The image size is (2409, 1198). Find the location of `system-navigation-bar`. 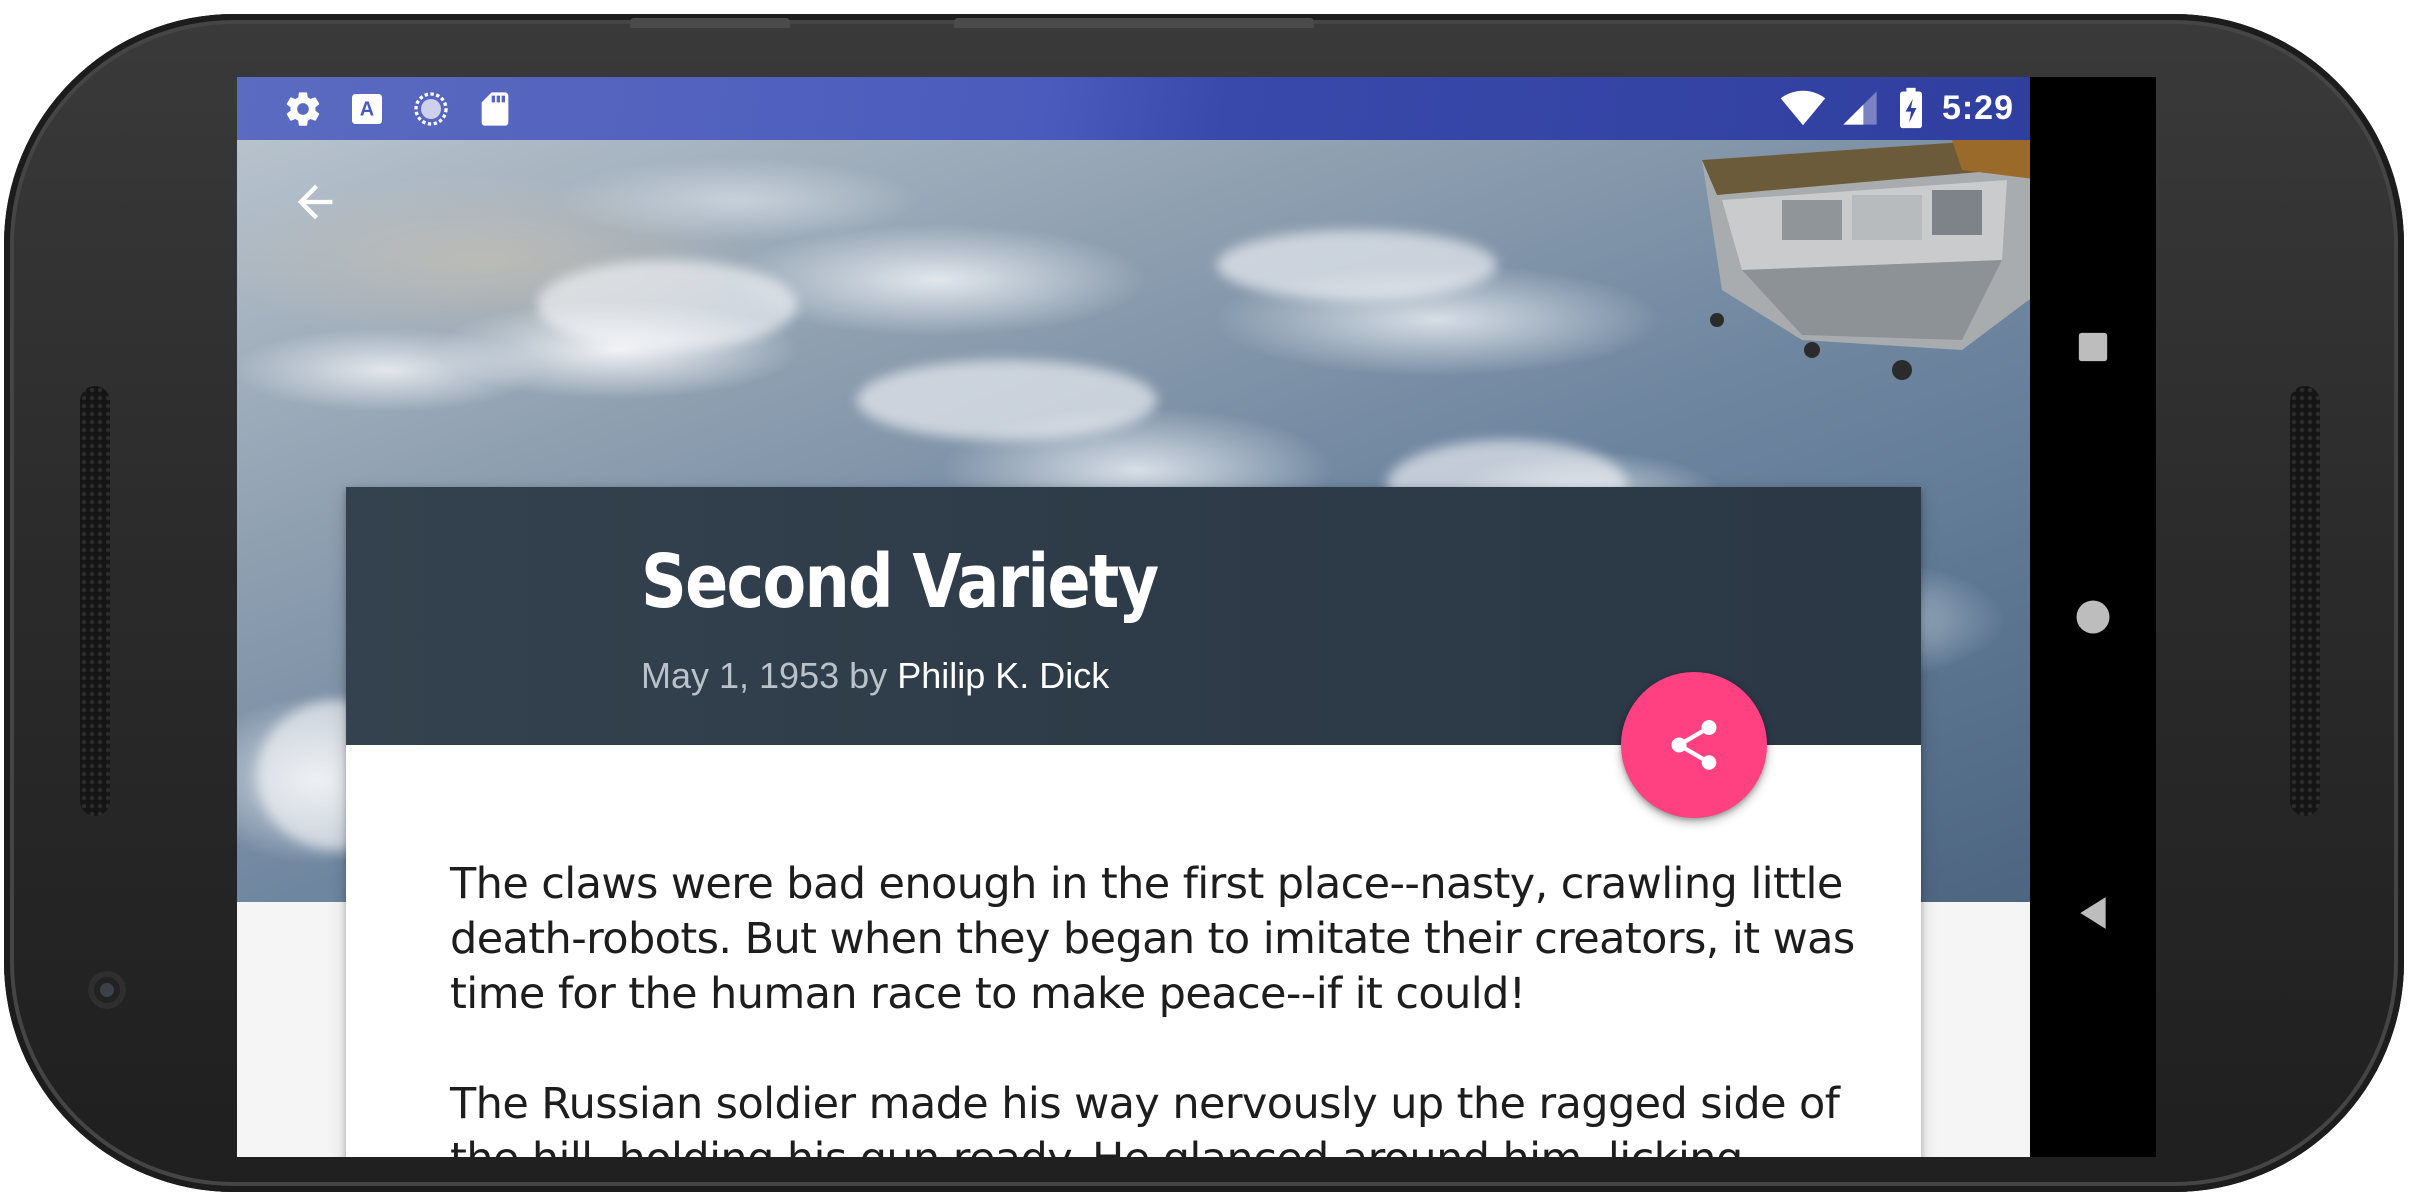

system-navigation-bar is located at coordinates (2093, 617).